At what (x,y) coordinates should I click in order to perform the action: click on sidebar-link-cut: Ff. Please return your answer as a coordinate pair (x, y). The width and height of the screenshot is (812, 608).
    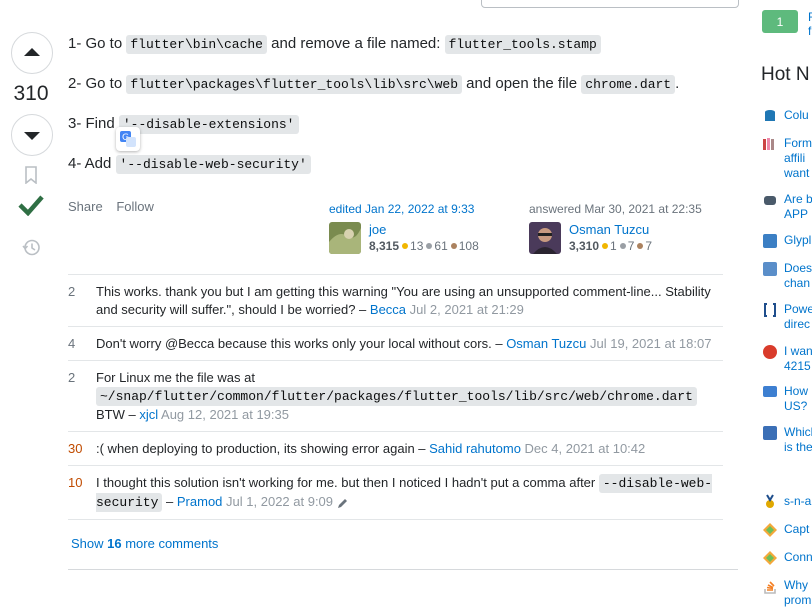
    Looking at the image, I should click on (810, 24).